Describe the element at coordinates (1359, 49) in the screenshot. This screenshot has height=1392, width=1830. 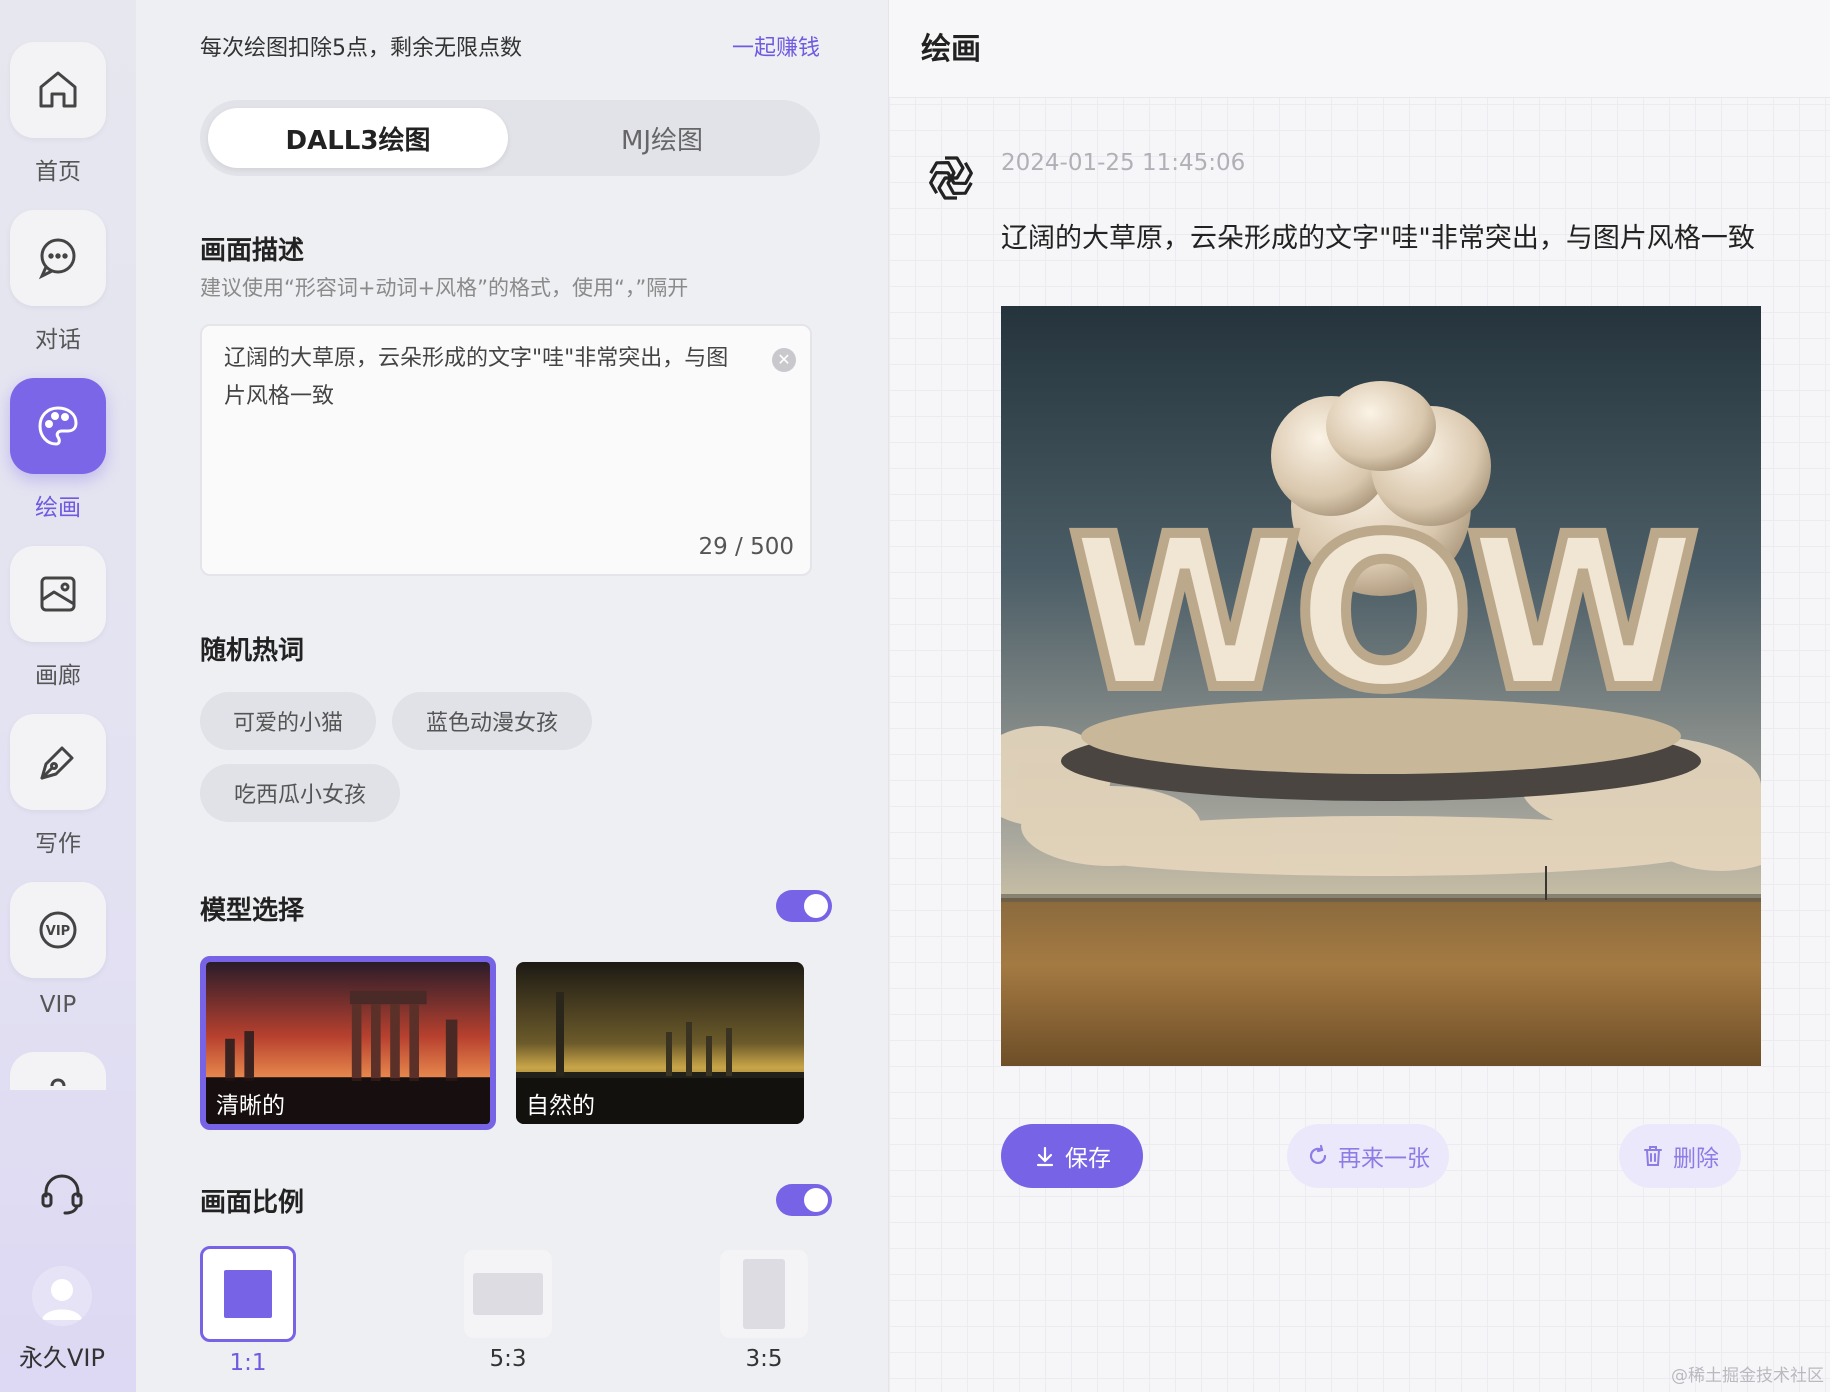
I see `result-header: 绘画` at that location.